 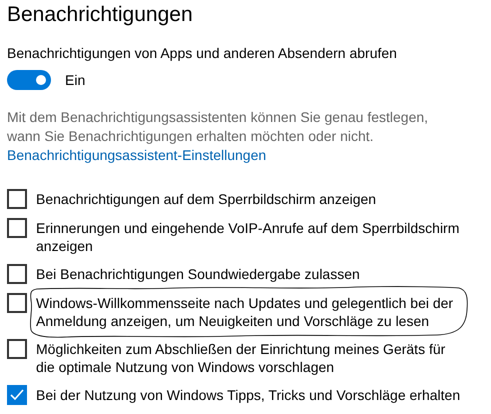 What do you see at coordinates (202, 53) in the screenshot?
I see `setting-label: Benachrichtigungen von Apps und anderen Absendern abrufen` at bounding box center [202, 53].